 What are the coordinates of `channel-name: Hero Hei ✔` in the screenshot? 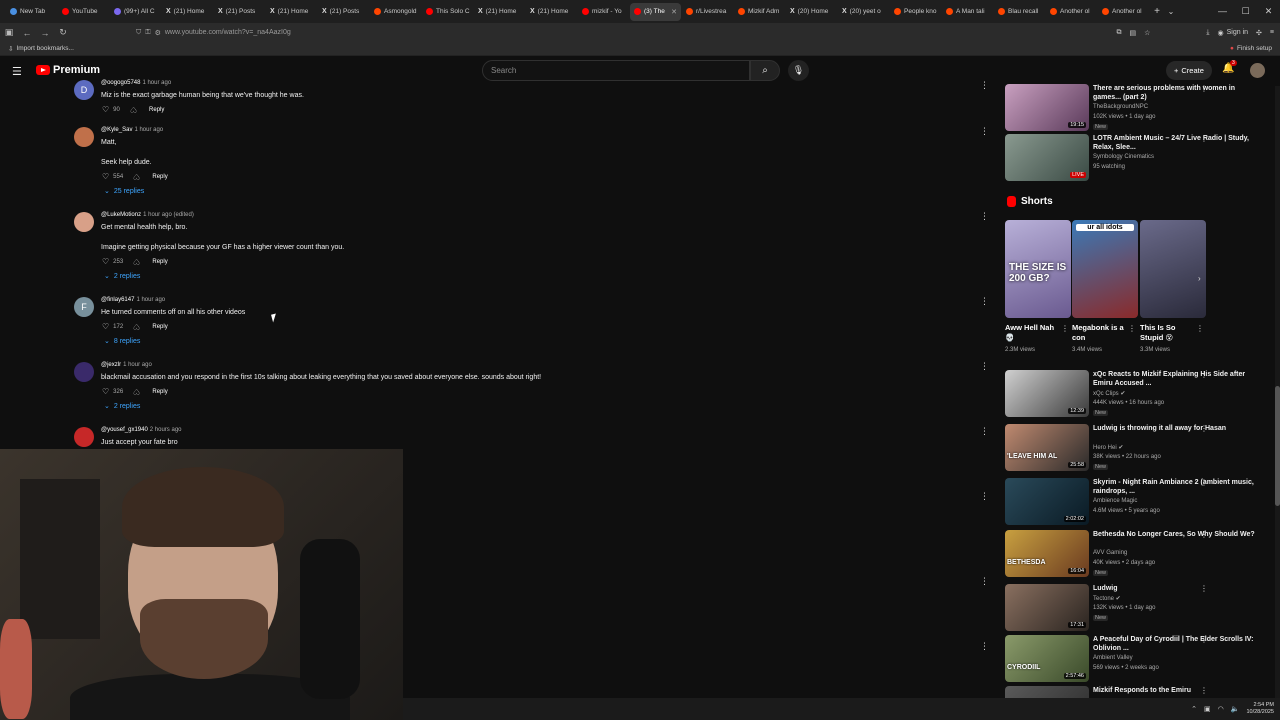 It's located at (1108, 447).